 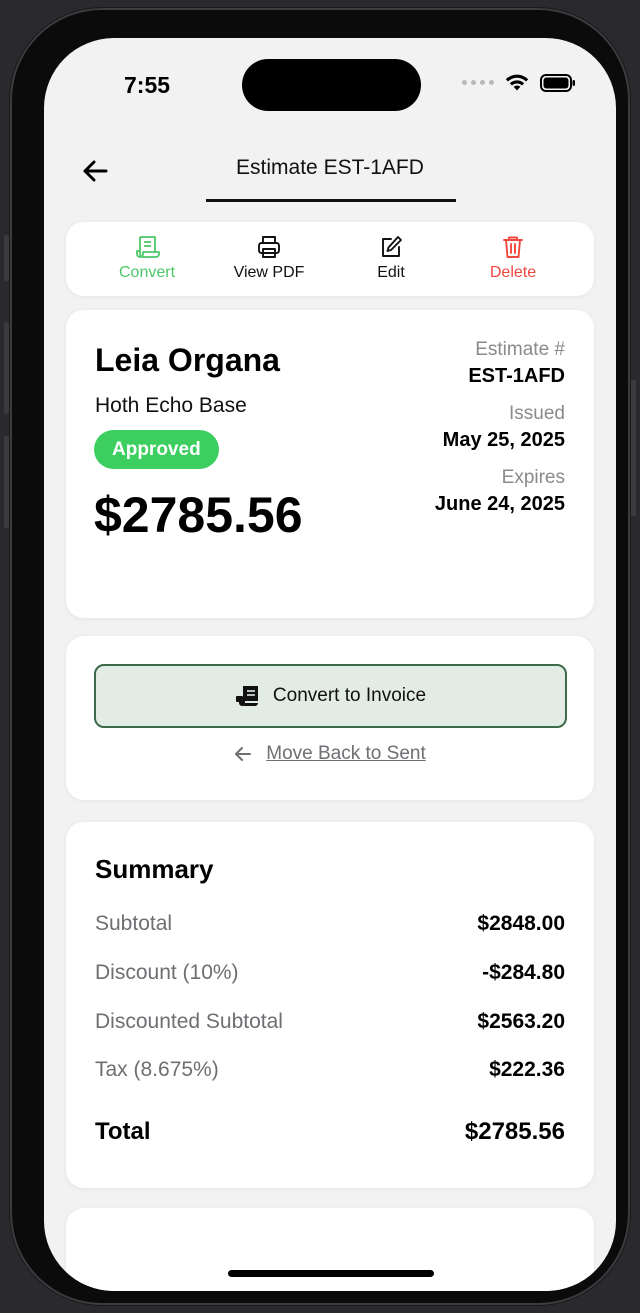 What do you see at coordinates (243, 754) in the screenshot?
I see `arrow-left-icon` at bounding box center [243, 754].